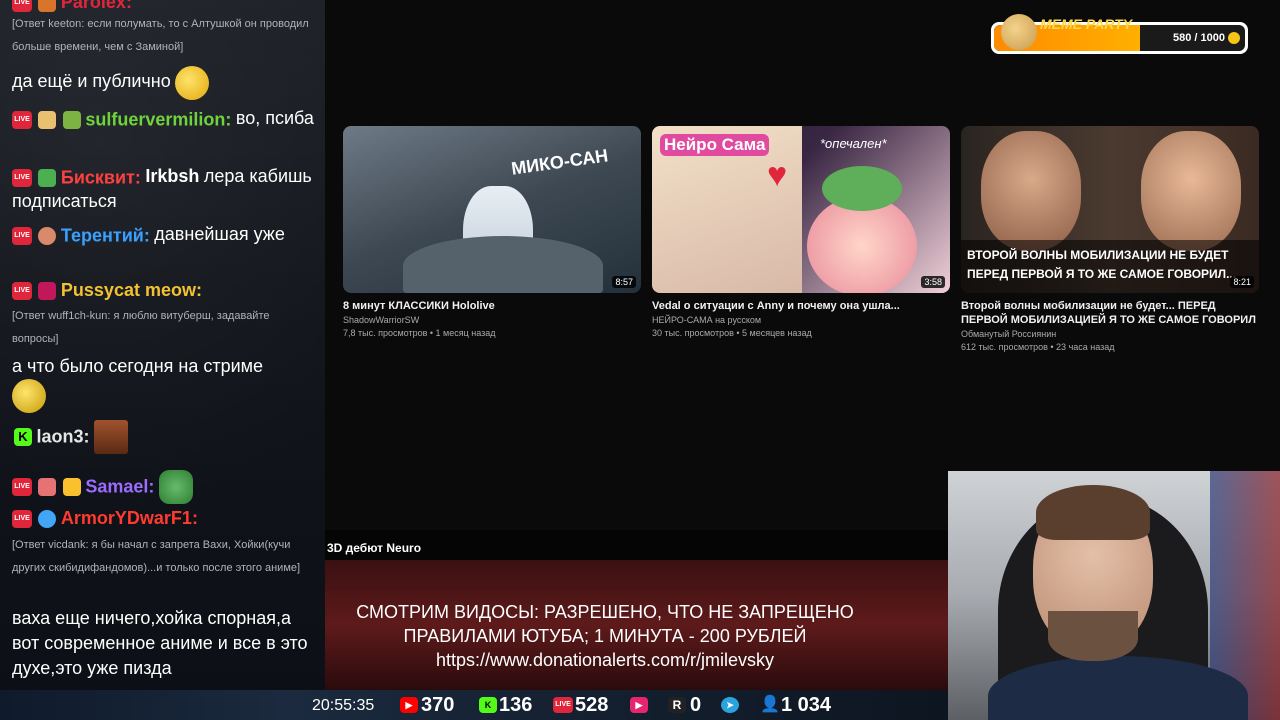  Describe the element at coordinates (933, 282) in the screenshot. I see `video-duration: 3:58` at that location.